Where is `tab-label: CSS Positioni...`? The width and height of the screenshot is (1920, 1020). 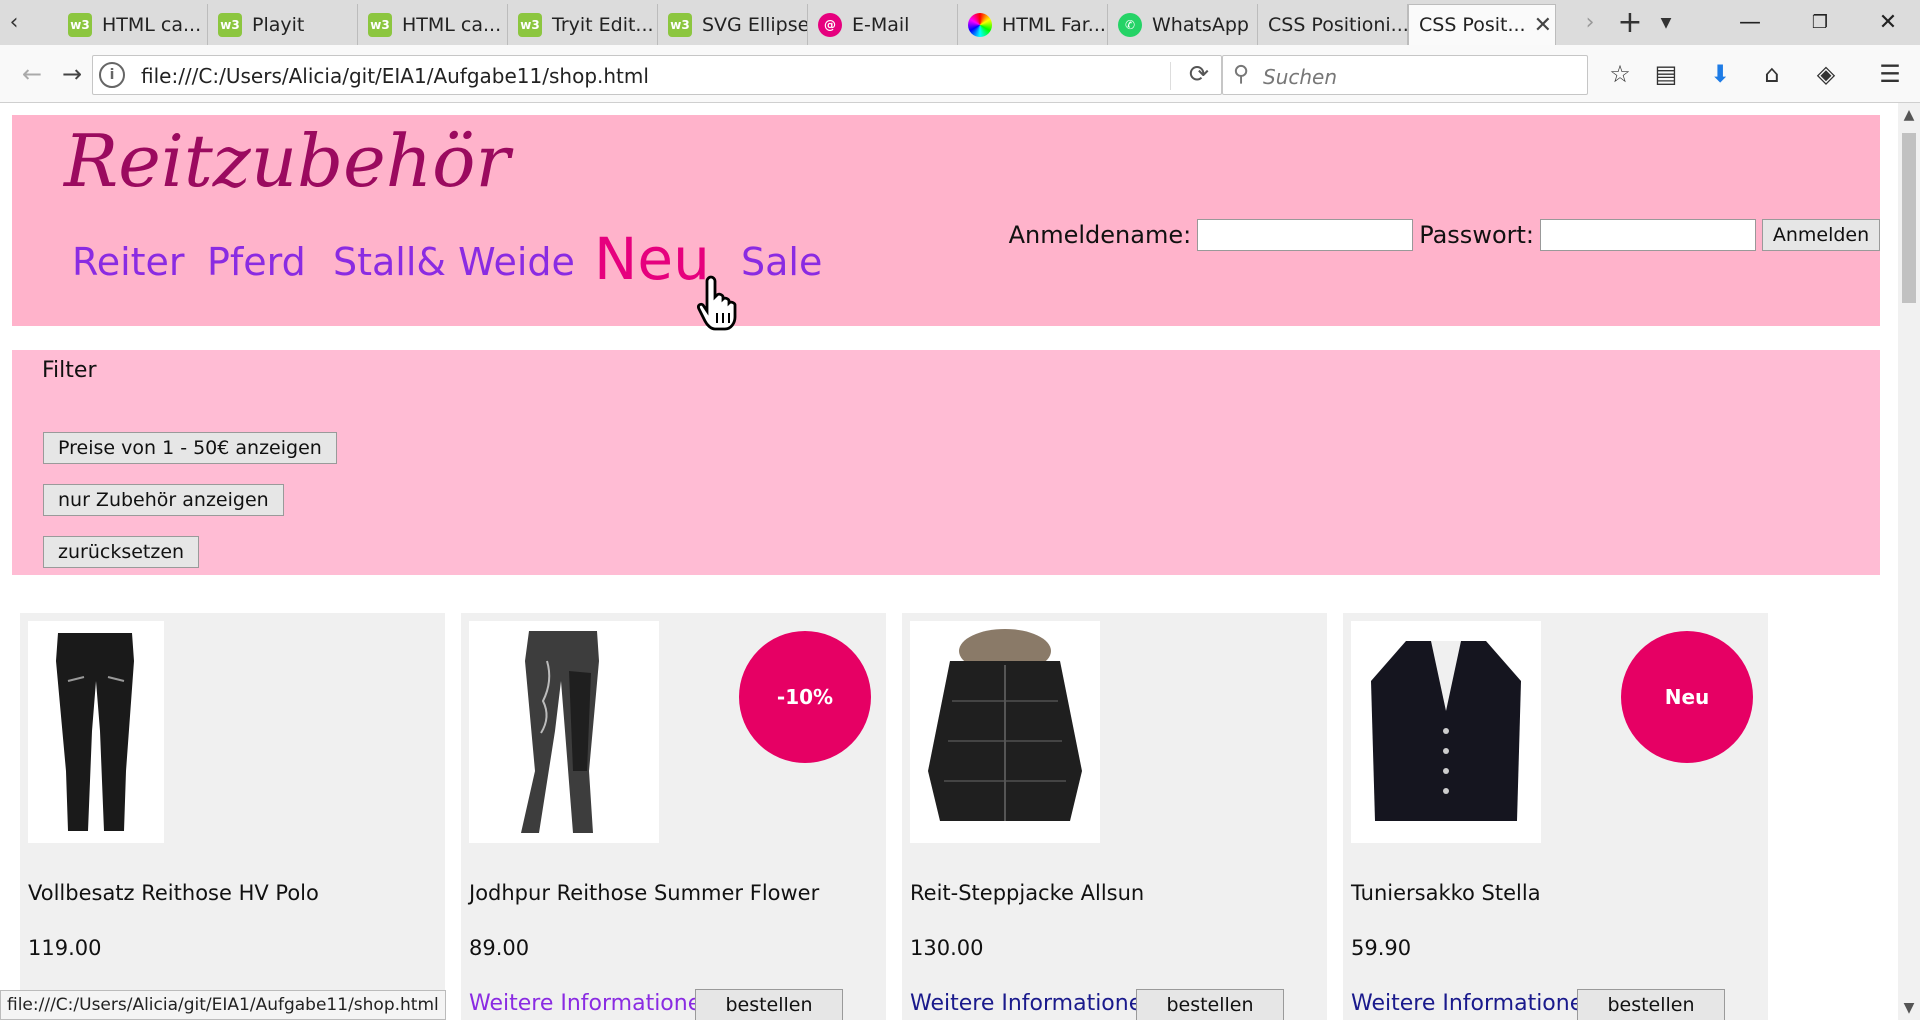 tab-label: CSS Positioni... is located at coordinates (1338, 24).